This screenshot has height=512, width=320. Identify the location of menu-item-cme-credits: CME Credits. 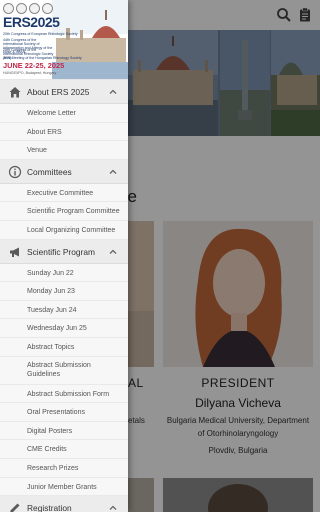
(64, 449).